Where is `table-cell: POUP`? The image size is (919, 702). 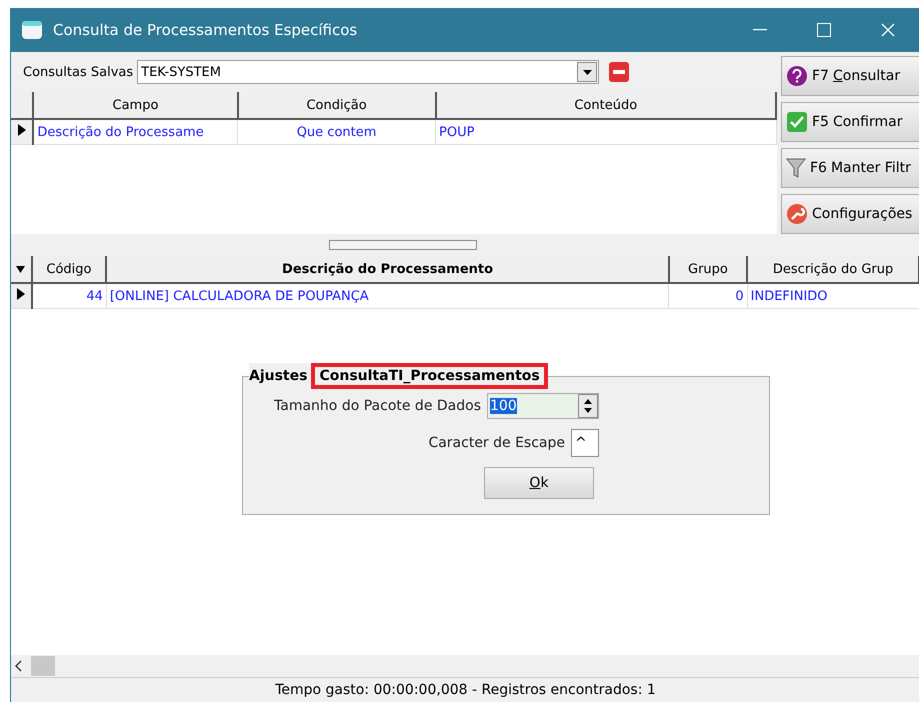 table-cell: POUP is located at coordinates (606, 131).